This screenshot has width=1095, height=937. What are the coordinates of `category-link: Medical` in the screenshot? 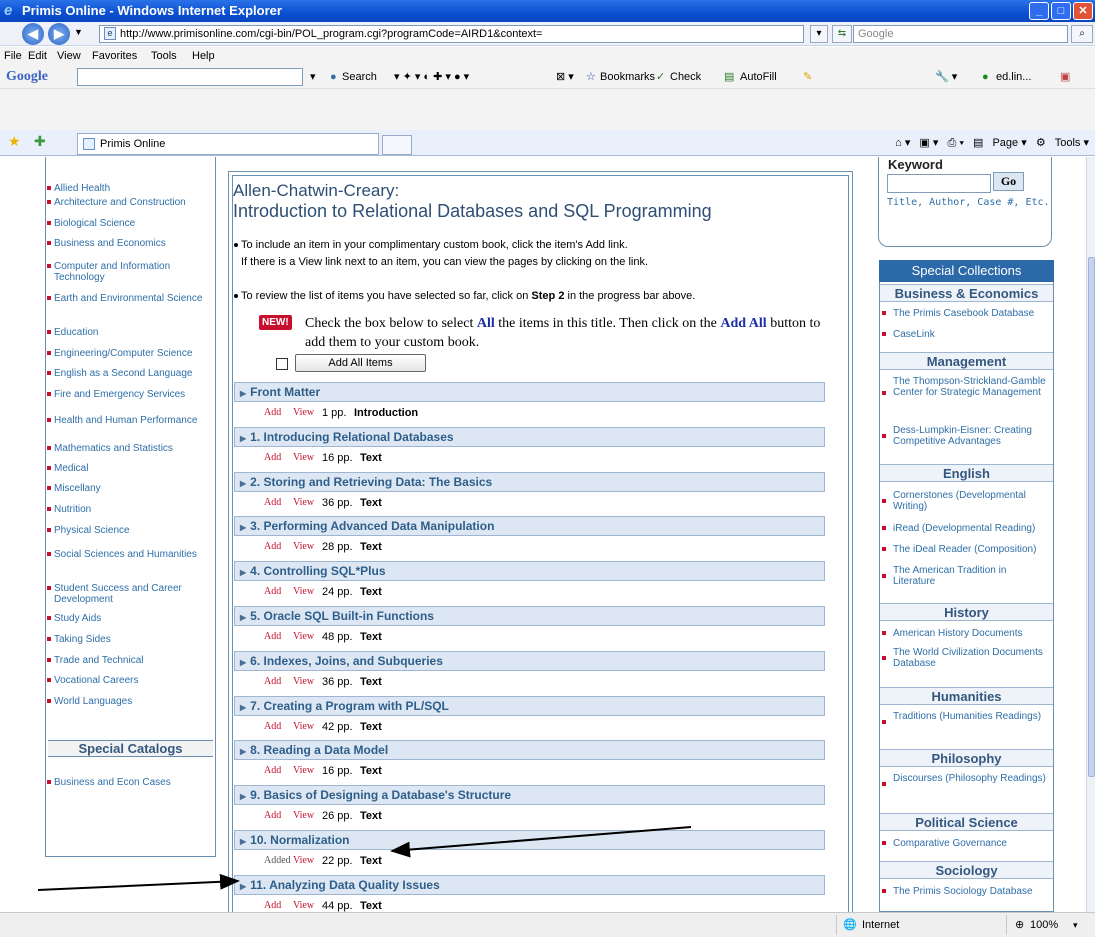 It's located at (130, 468).